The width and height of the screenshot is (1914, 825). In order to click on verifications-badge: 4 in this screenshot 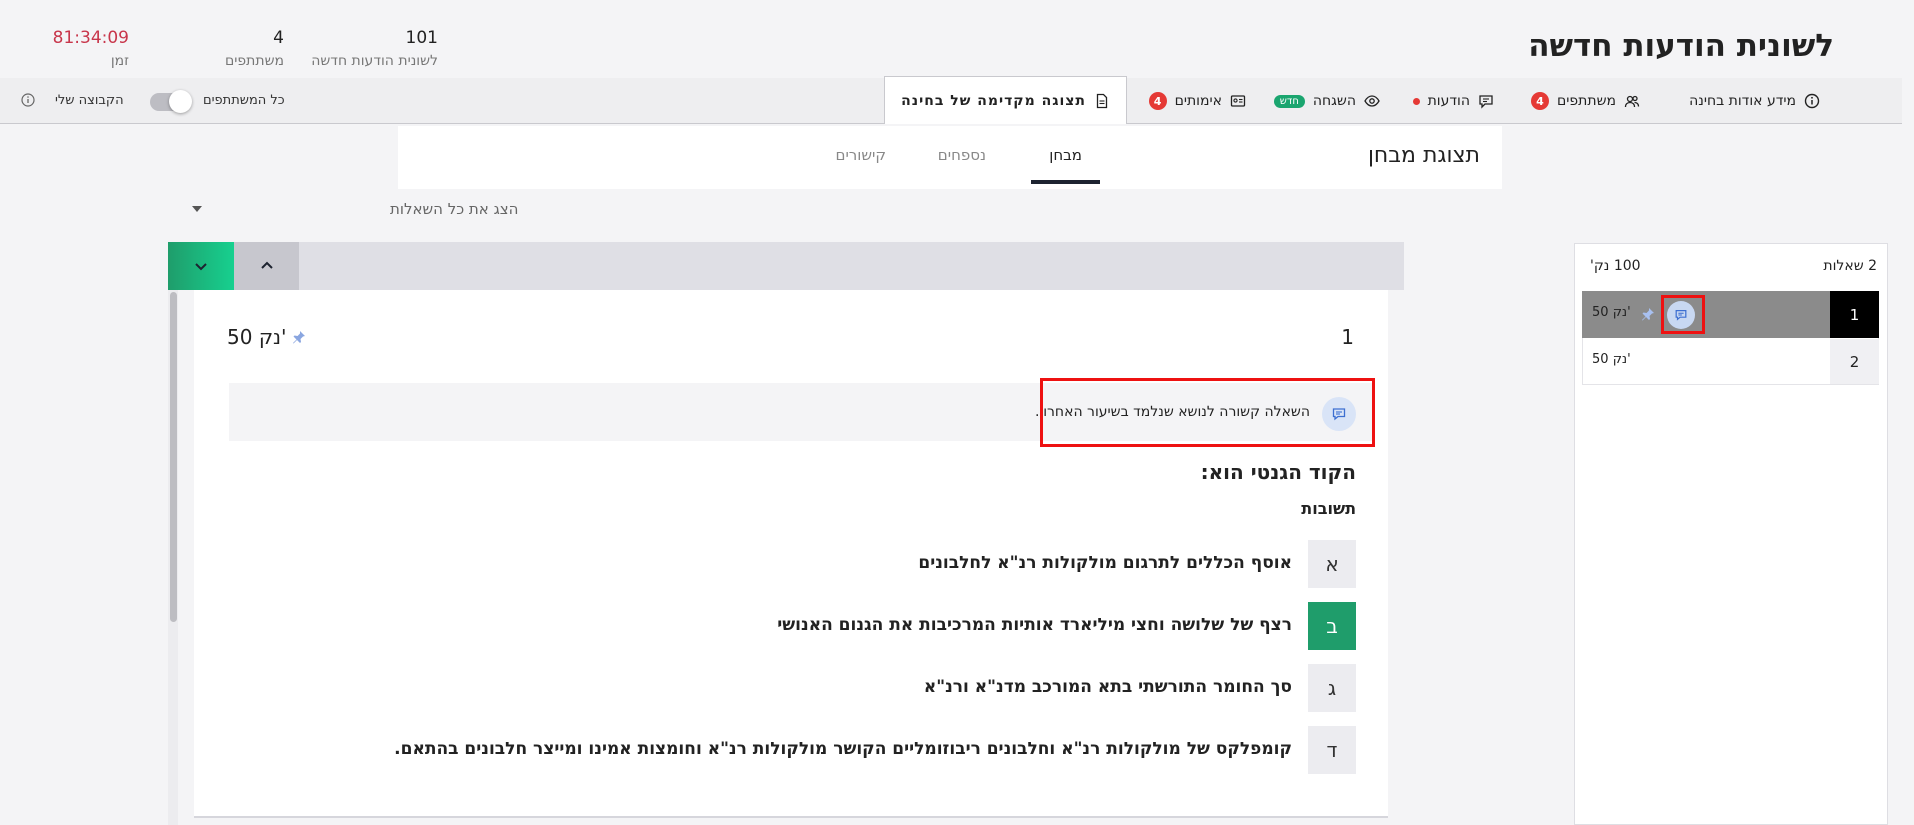, I will do `click(1157, 101)`.